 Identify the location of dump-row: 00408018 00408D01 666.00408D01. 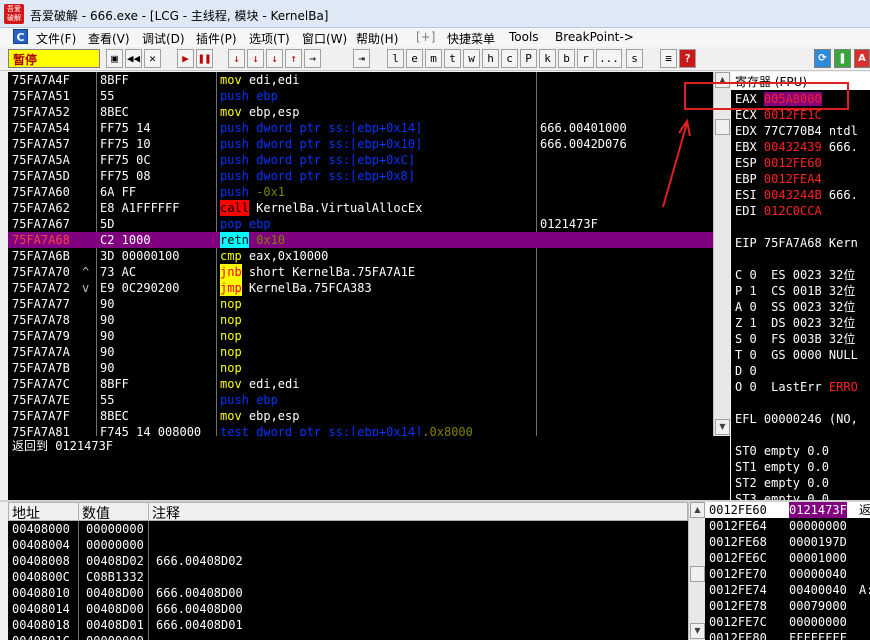
(348, 625).